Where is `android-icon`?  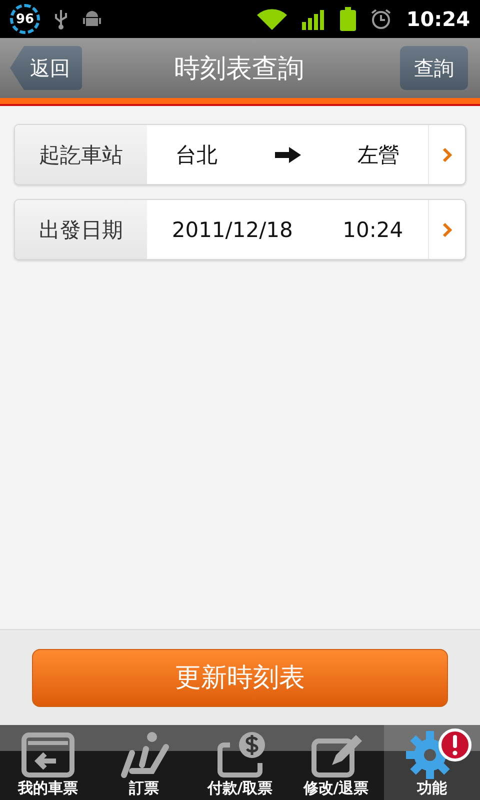
android-icon is located at coordinates (92, 19).